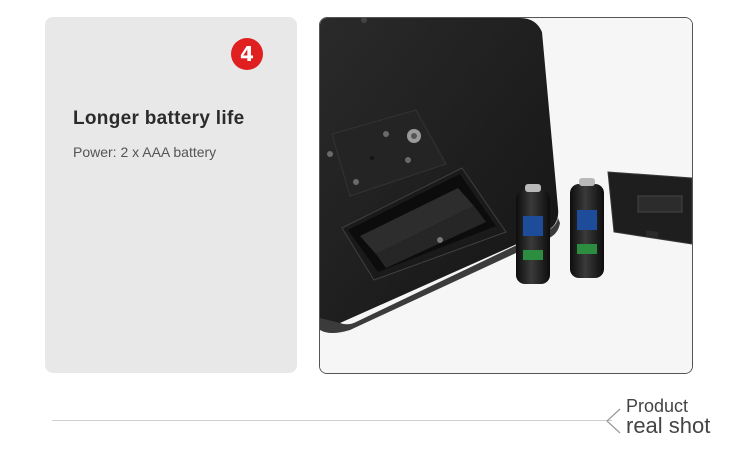 Image resolution: width=750 pixels, height=475 pixels. What do you see at coordinates (668, 425) in the screenshot?
I see `caption-real-shot: real shot` at bounding box center [668, 425].